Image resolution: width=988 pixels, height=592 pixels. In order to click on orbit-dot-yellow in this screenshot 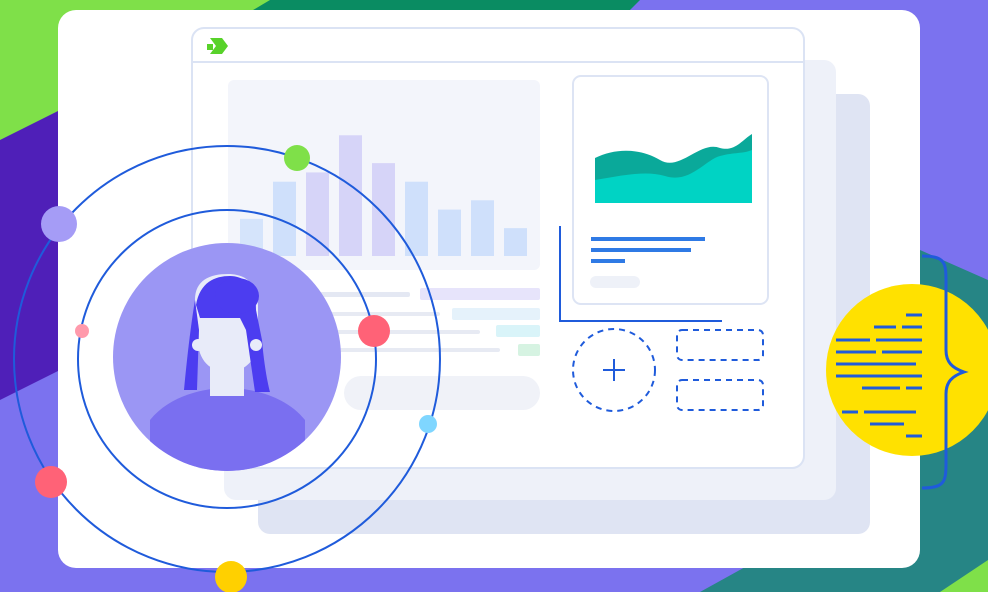, I will do `click(231, 576)`.